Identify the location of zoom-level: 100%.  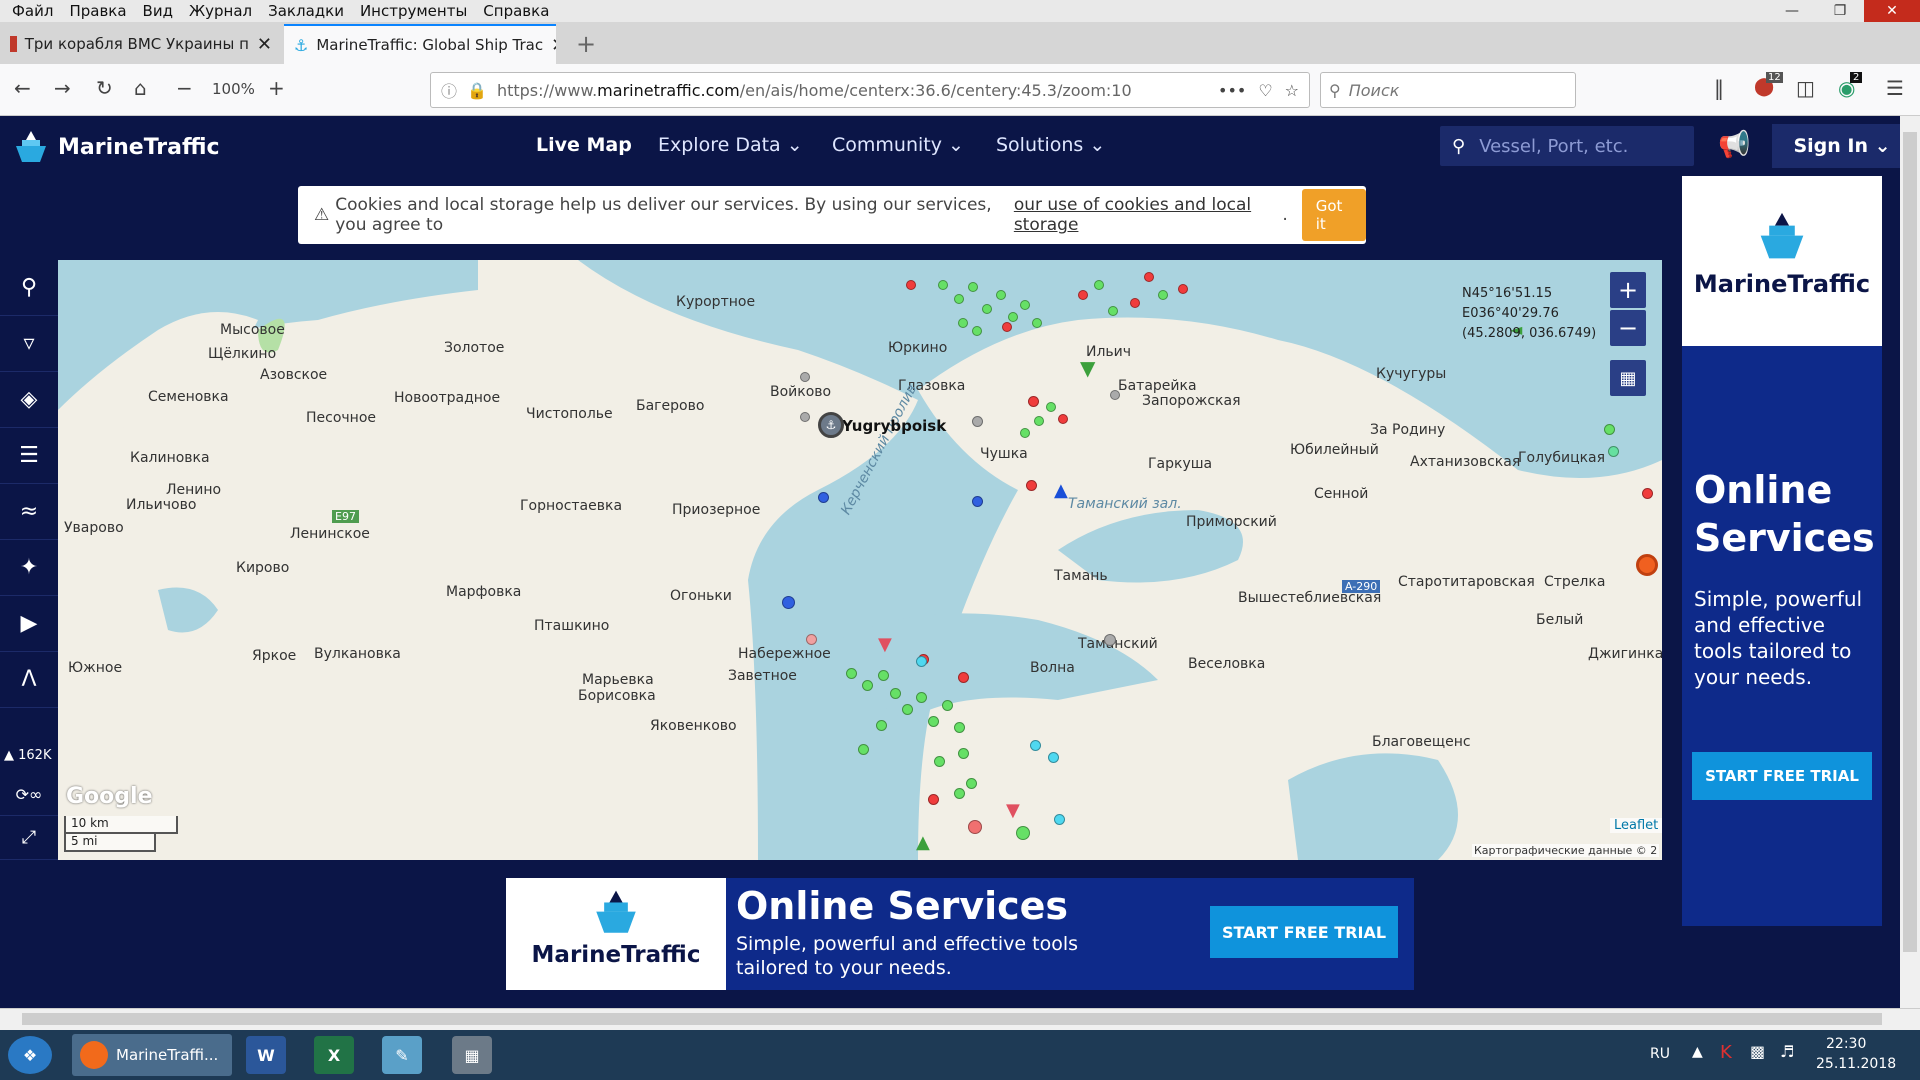
(233, 89).